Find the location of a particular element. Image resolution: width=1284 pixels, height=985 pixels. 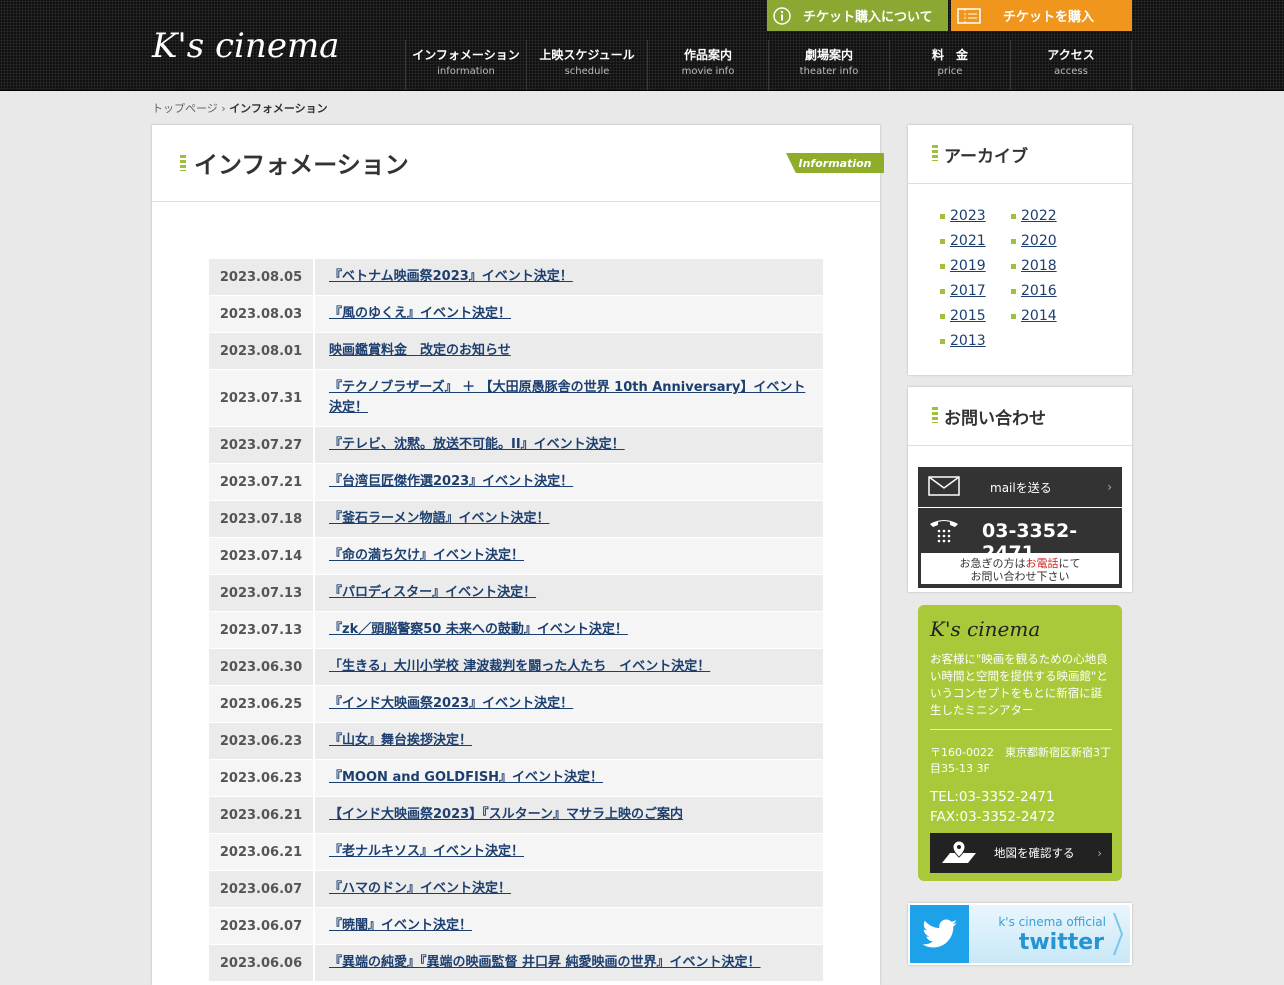

news-link: 『インド大映画祭2023』イベント決定！ is located at coordinates (451, 703).